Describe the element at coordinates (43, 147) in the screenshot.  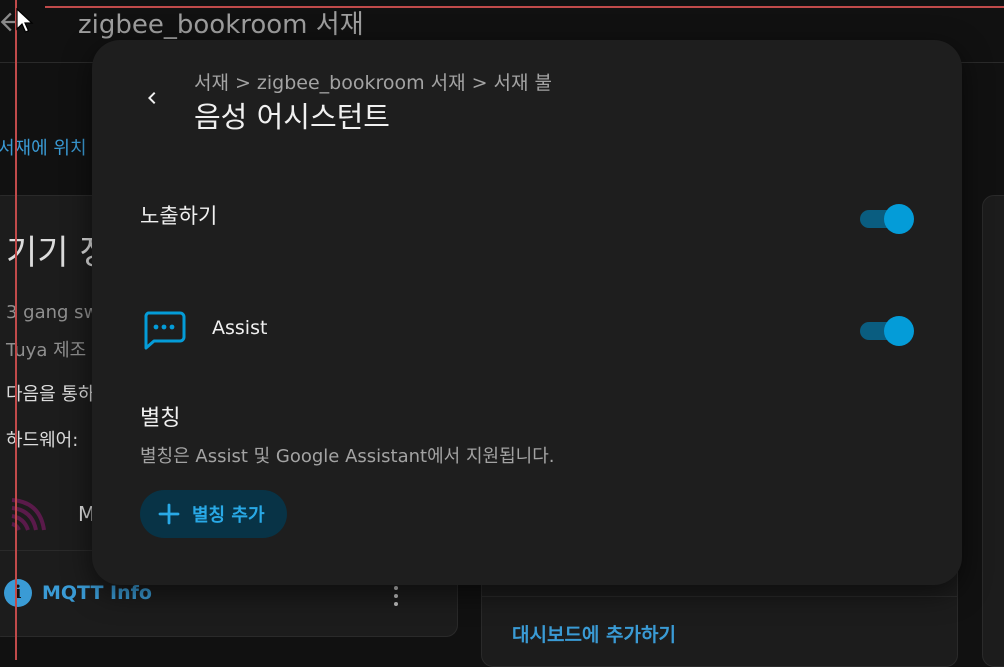
I see `area-link: 서재에 위치` at that location.